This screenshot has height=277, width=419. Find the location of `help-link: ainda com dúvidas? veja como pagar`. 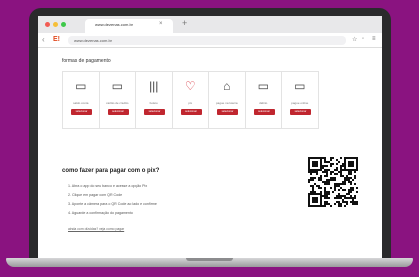

help-link: ainda com dúvidas? veja como pagar is located at coordinates (96, 229).